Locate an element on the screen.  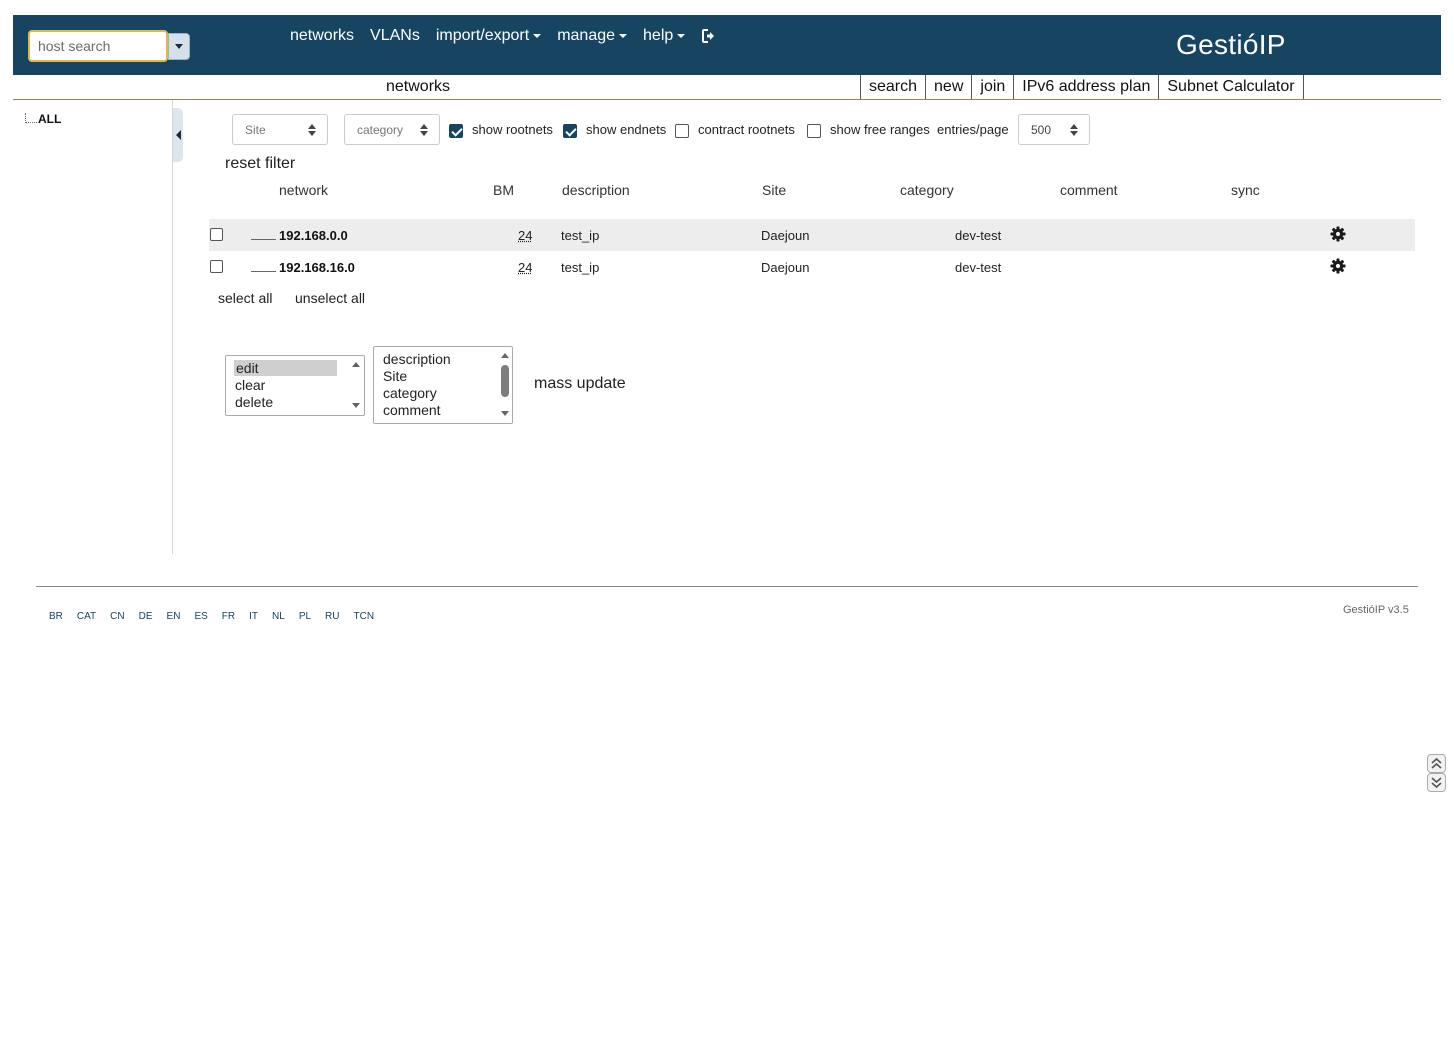
contract-rootnets-checkbox is located at coordinates (682, 131).